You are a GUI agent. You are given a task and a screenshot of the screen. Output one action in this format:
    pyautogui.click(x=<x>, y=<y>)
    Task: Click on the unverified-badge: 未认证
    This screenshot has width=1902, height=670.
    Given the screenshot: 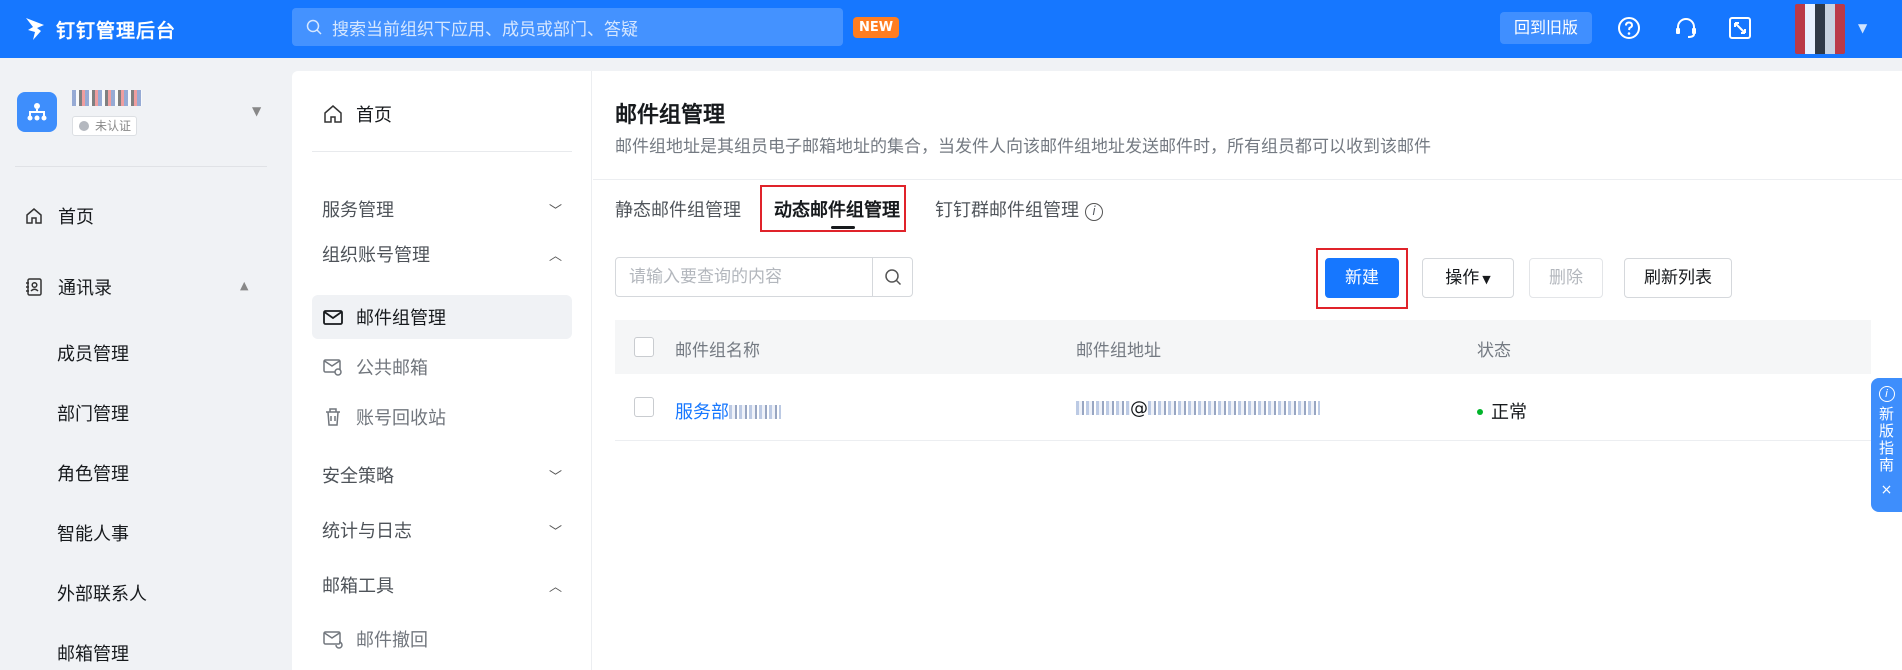 What is the action you would take?
    pyautogui.click(x=105, y=126)
    